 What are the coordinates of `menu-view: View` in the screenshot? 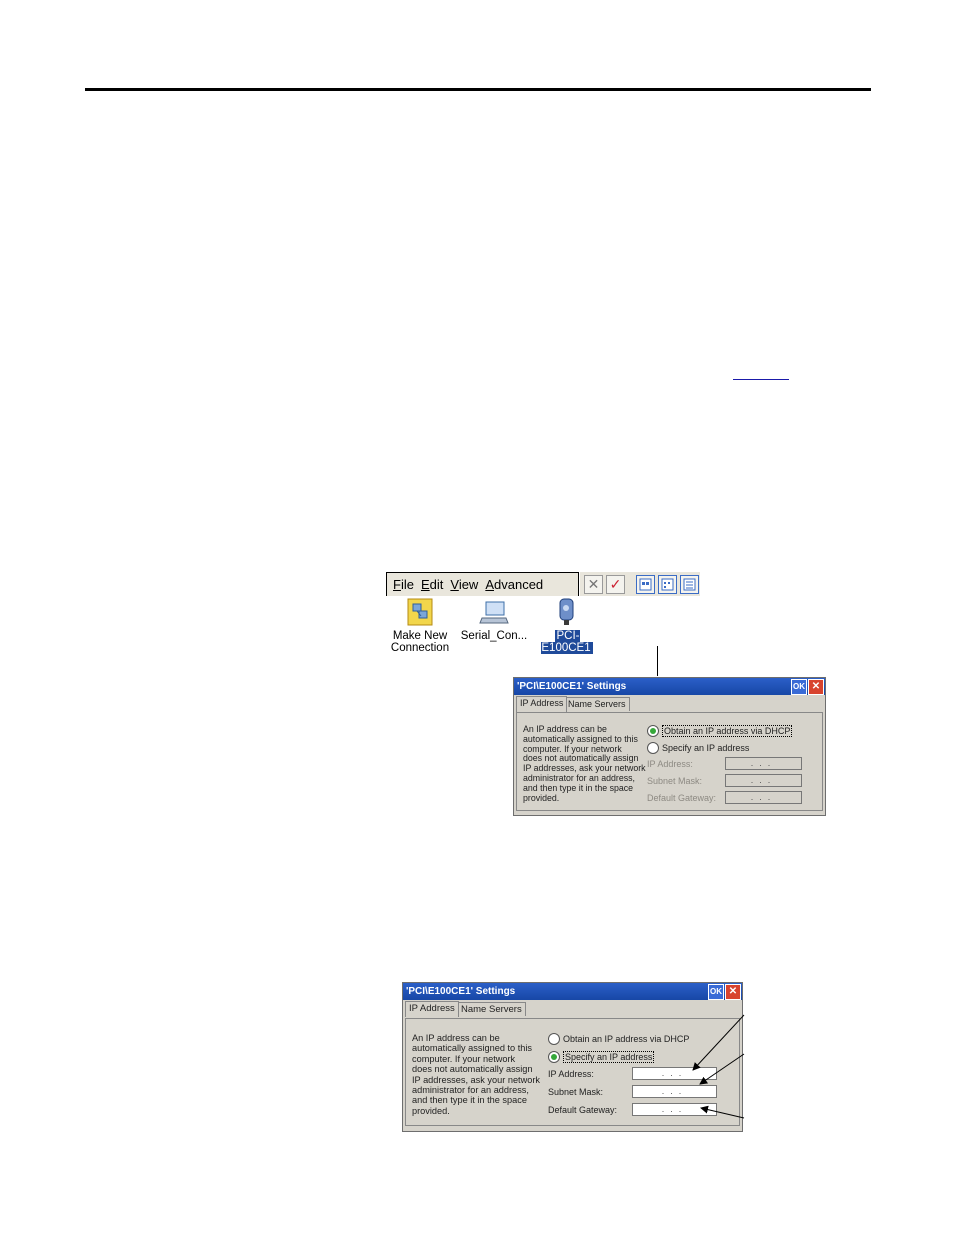 It's located at (464, 584).